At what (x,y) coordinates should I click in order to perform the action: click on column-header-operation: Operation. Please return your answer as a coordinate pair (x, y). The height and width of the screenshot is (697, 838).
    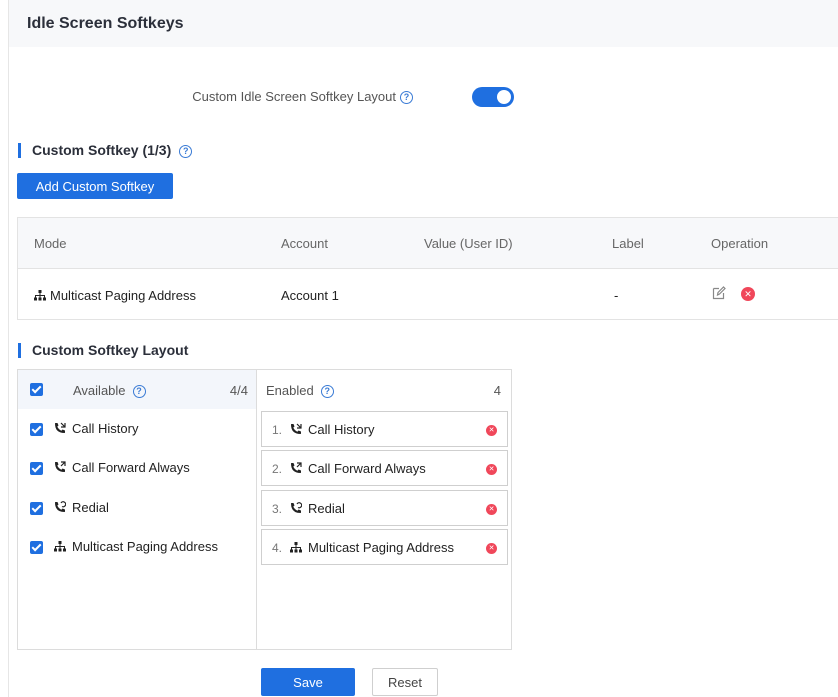
    Looking at the image, I should click on (740, 243).